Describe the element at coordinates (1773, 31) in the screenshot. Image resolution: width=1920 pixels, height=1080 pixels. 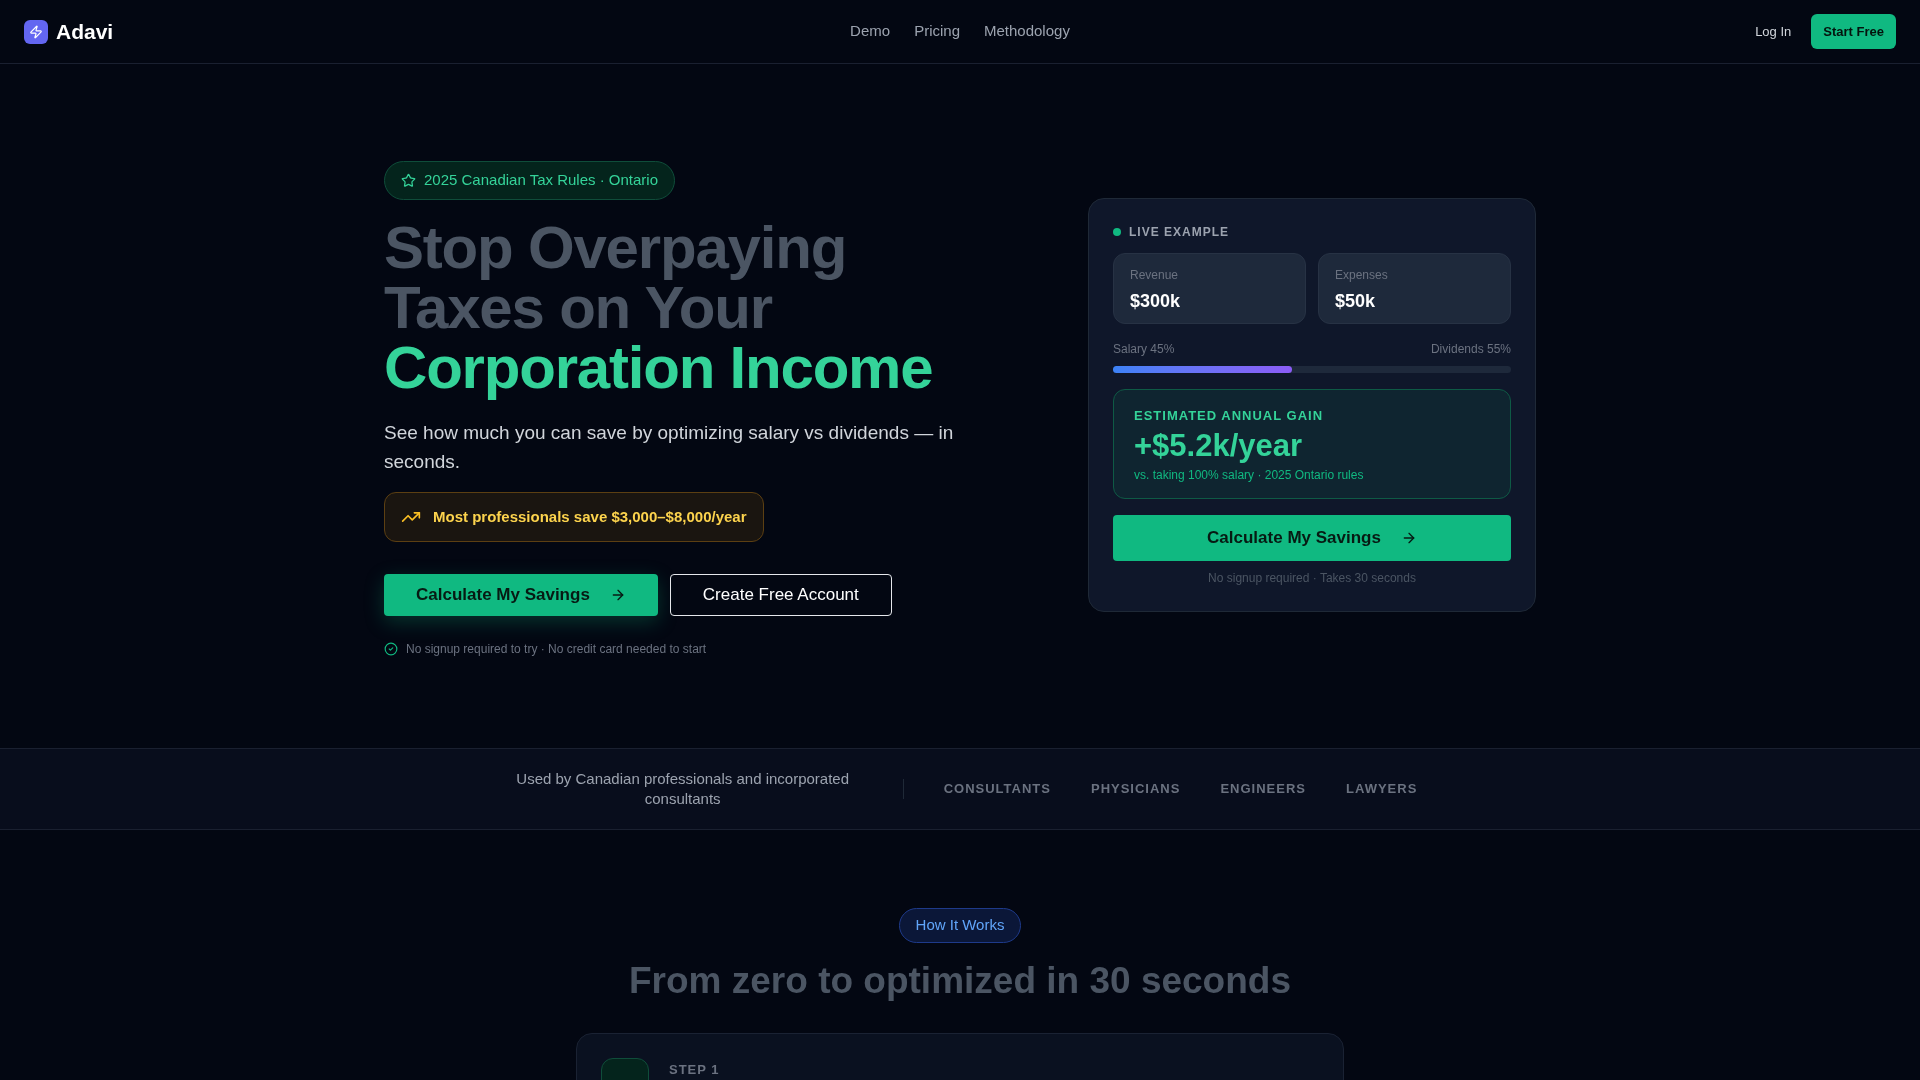
I see `login-link: Log In` at that location.